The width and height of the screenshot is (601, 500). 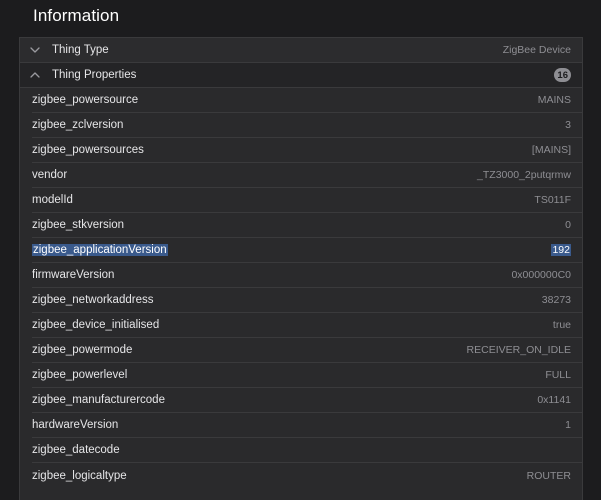 I want to click on thing-properties-label: Thing Properties, so click(x=94, y=75).